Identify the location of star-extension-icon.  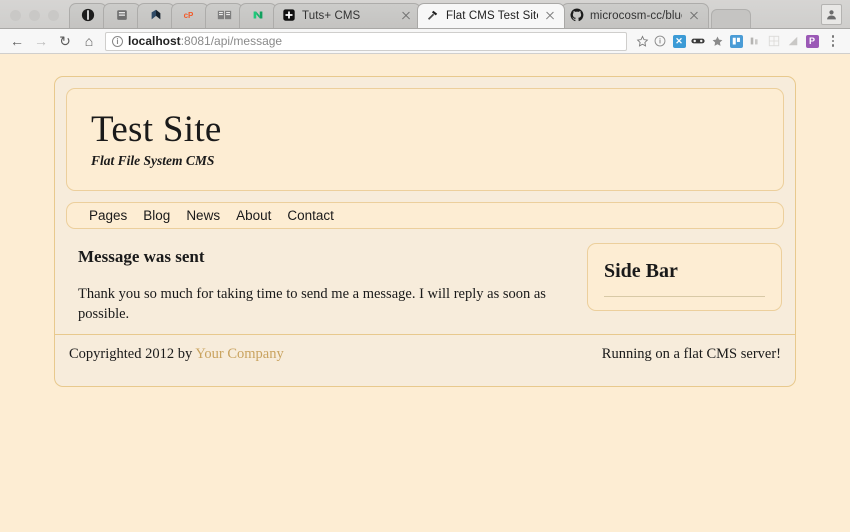
(717, 41).